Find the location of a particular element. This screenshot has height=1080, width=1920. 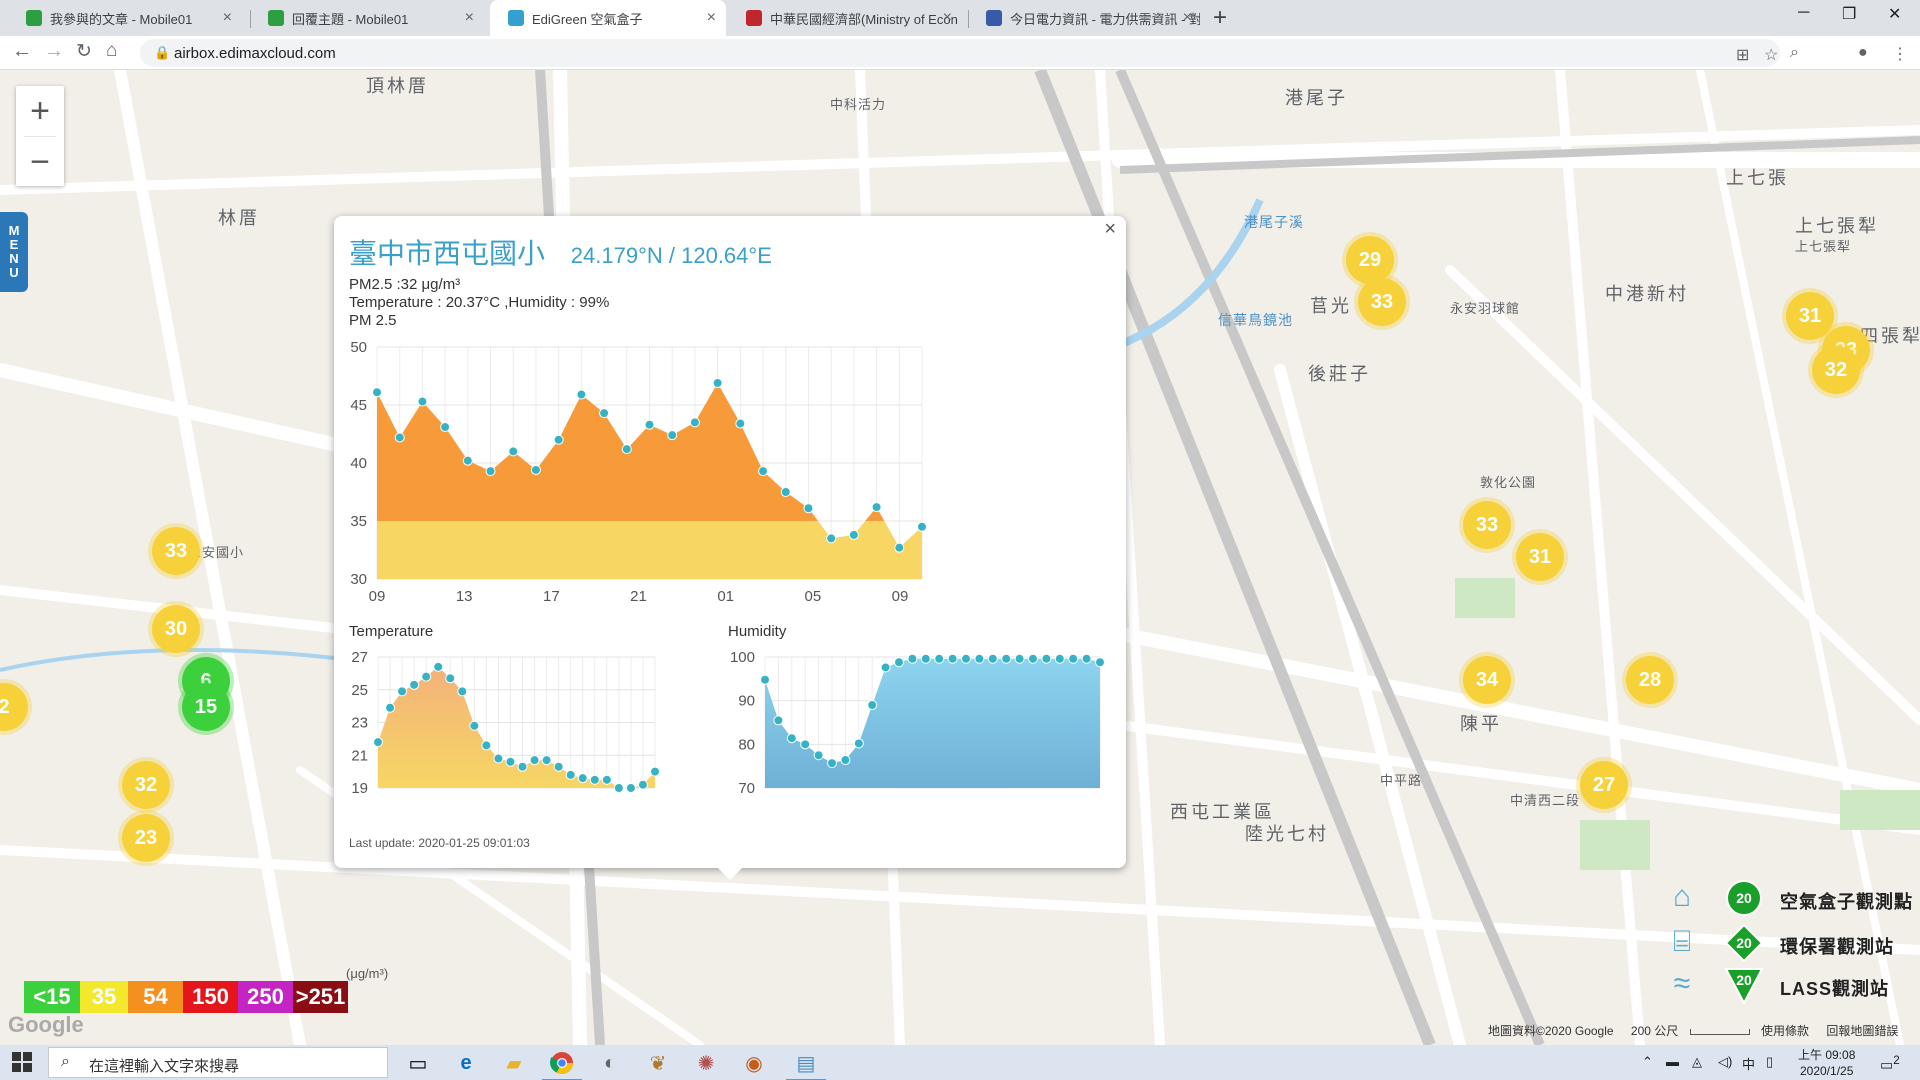

notification-icon: ▭2 is located at coordinates (1890, 1064).